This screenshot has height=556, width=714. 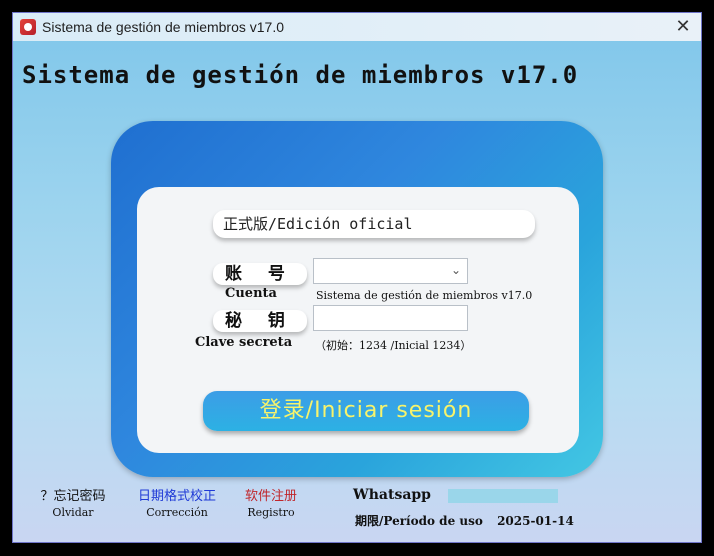 I want to click on date-correction-label-es: Corrección, so click(x=177, y=512).